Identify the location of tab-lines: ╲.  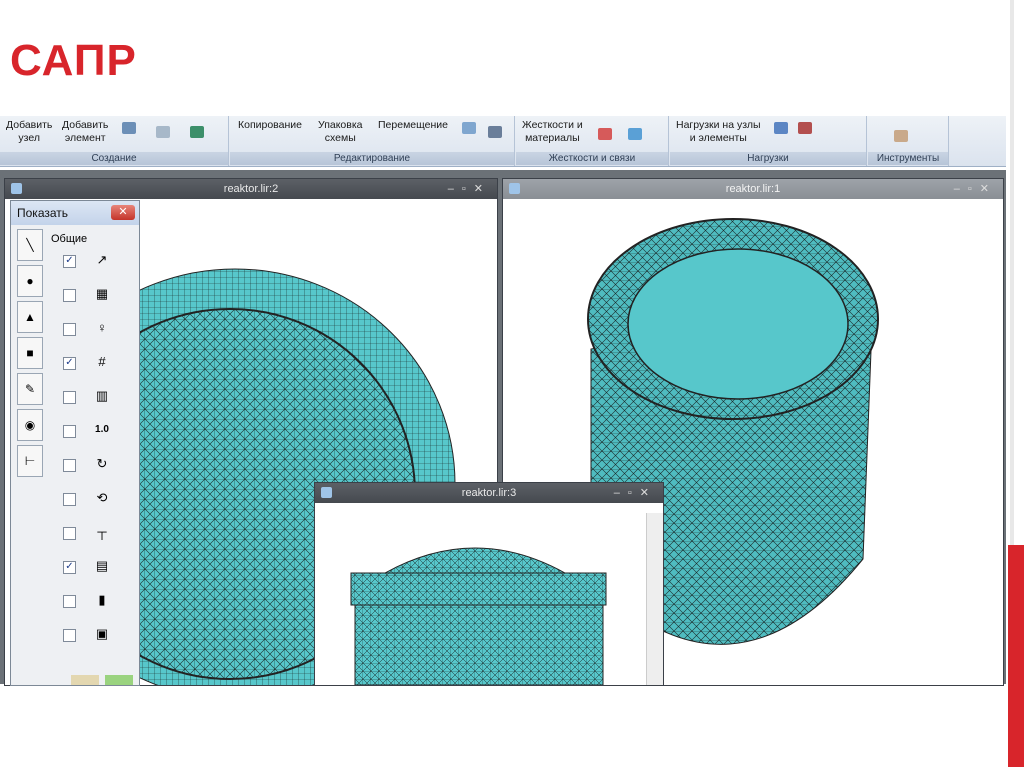
(30, 245).